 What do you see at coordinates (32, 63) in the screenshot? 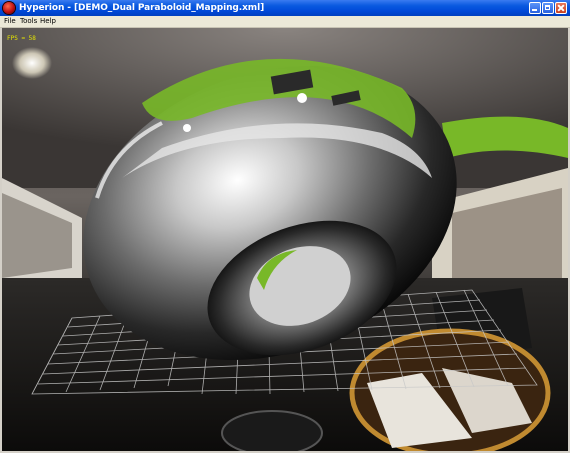
I see `ceiling-light` at bounding box center [32, 63].